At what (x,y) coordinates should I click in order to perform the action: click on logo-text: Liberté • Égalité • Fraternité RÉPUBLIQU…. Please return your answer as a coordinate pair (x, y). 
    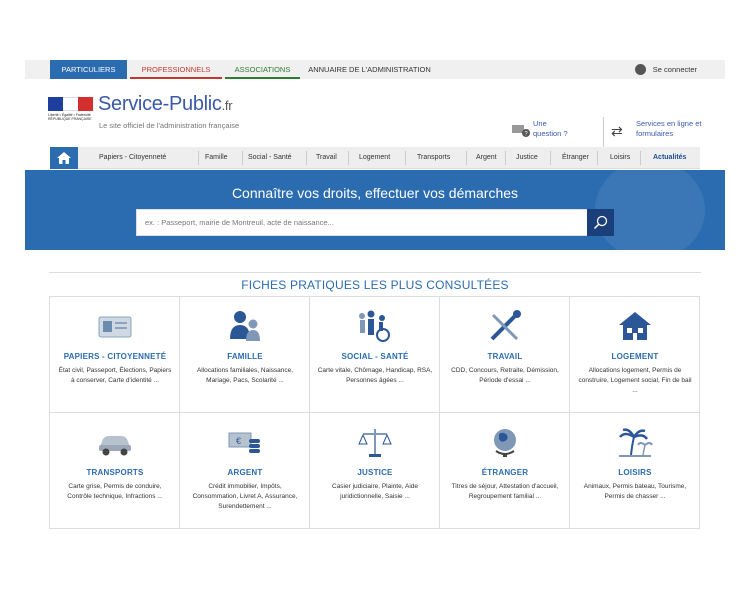
    Looking at the image, I should click on (70, 117).